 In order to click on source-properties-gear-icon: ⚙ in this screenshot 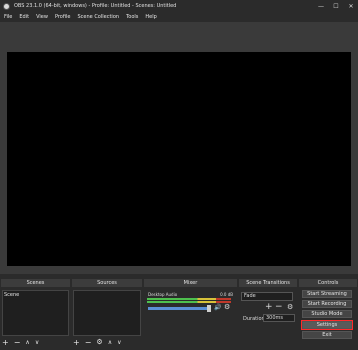, I will do `click(99, 342)`.